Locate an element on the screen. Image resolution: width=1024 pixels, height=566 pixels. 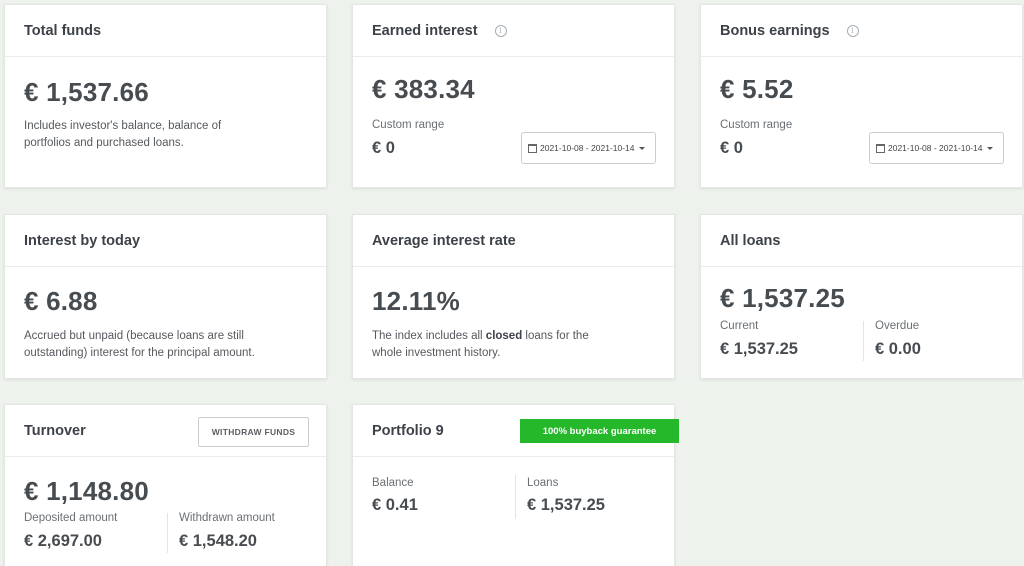
card-title: Portfolio 9 is located at coordinates (408, 430).